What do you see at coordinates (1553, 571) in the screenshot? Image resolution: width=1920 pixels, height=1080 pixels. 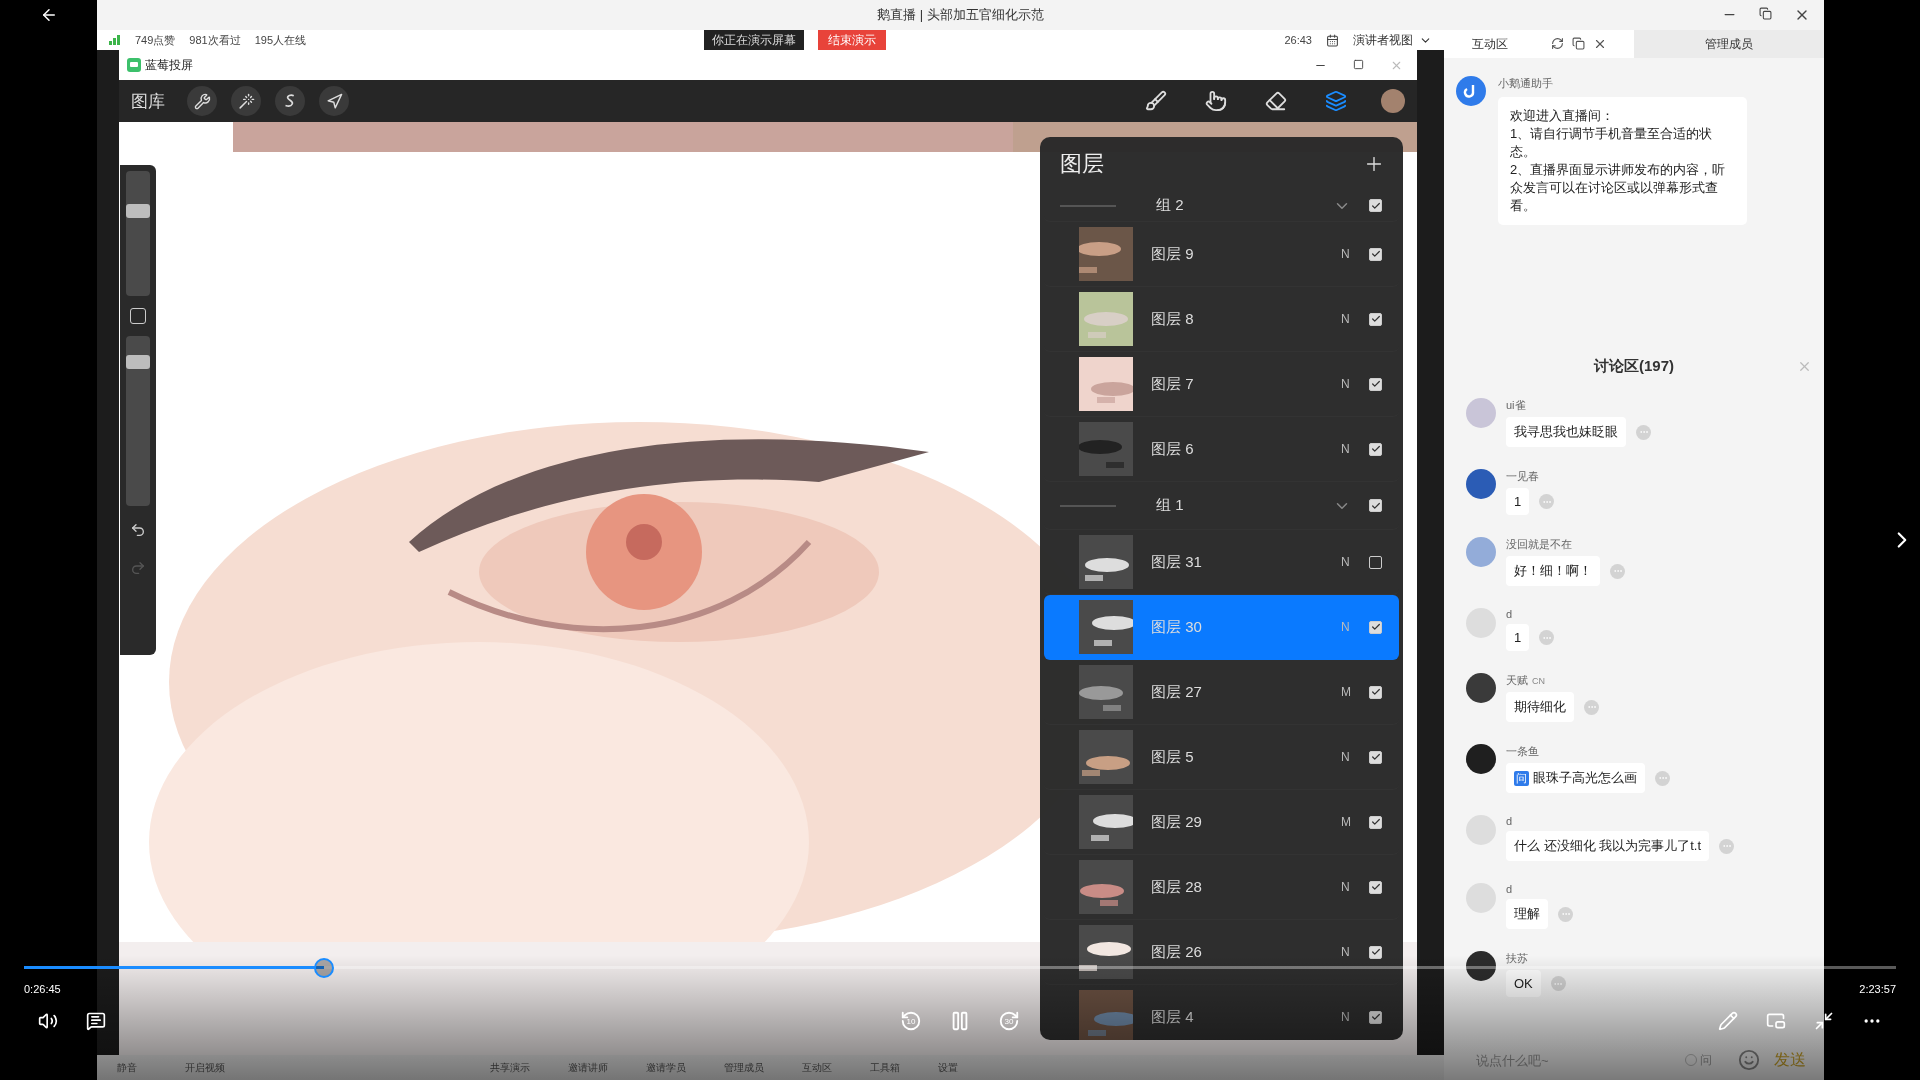 I see `chat-message: 好！细！啊！` at bounding box center [1553, 571].